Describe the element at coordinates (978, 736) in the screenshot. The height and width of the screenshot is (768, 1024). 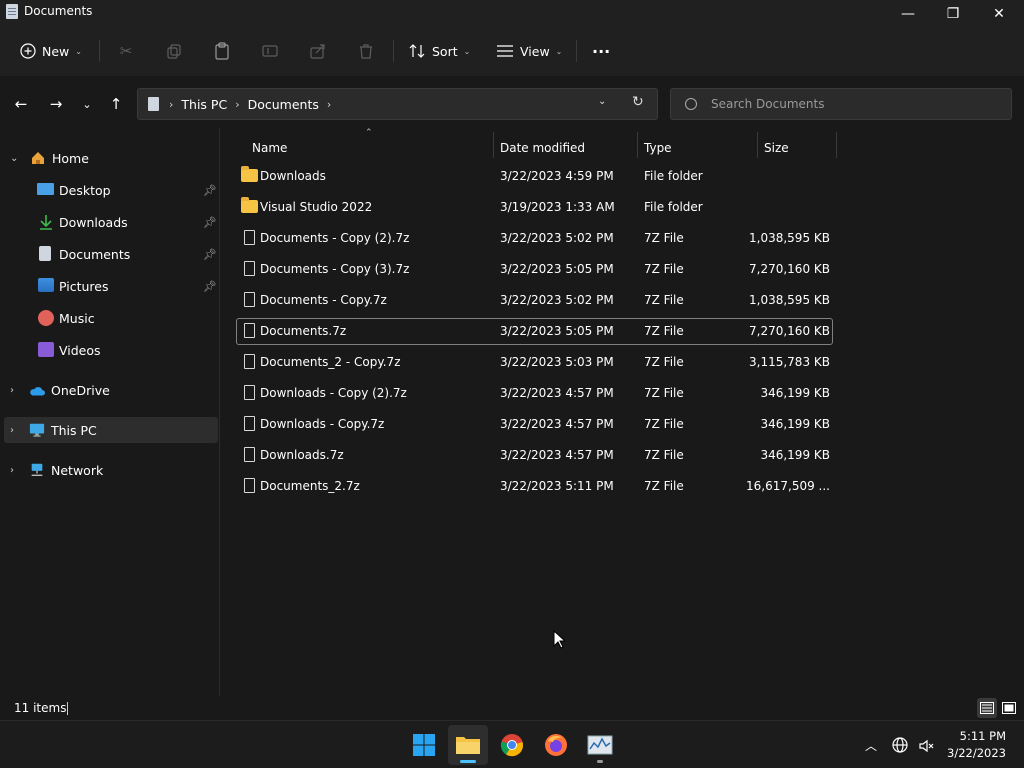
I see `clock-time: 5:11 PM` at that location.